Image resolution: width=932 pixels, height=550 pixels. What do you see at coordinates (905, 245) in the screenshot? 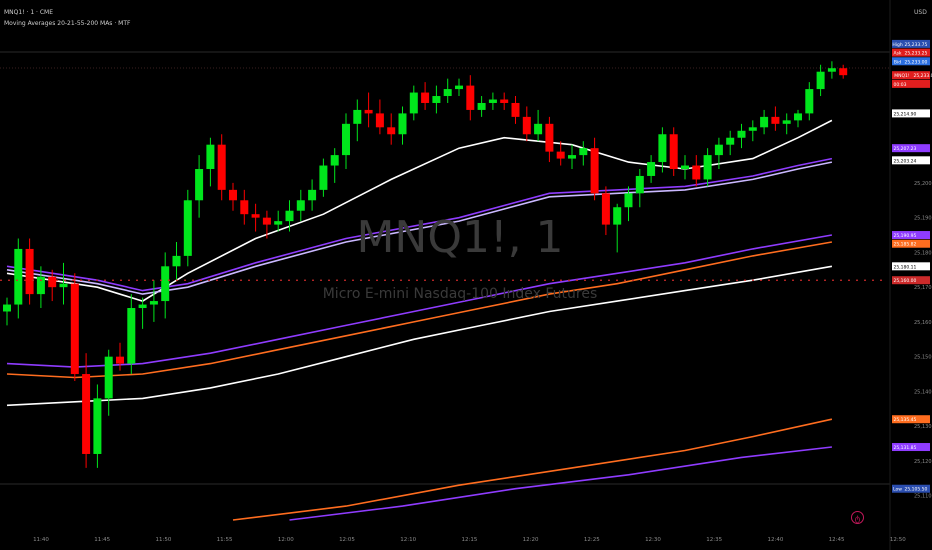
I see `price-label-value: 25,185.82` at bounding box center [905, 245].